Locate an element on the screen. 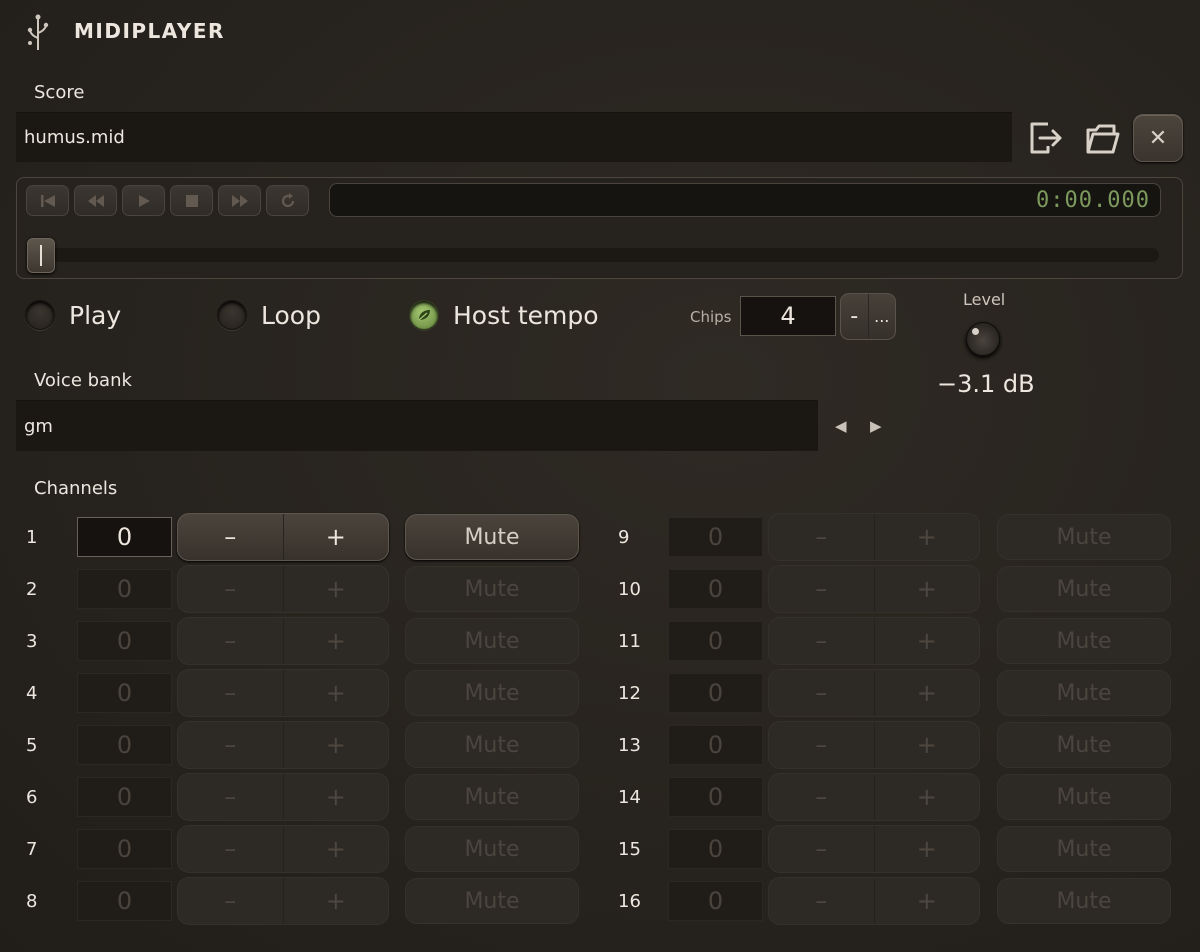 The height and width of the screenshot is (952, 1200). level-label: Level is located at coordinates (984, 299).